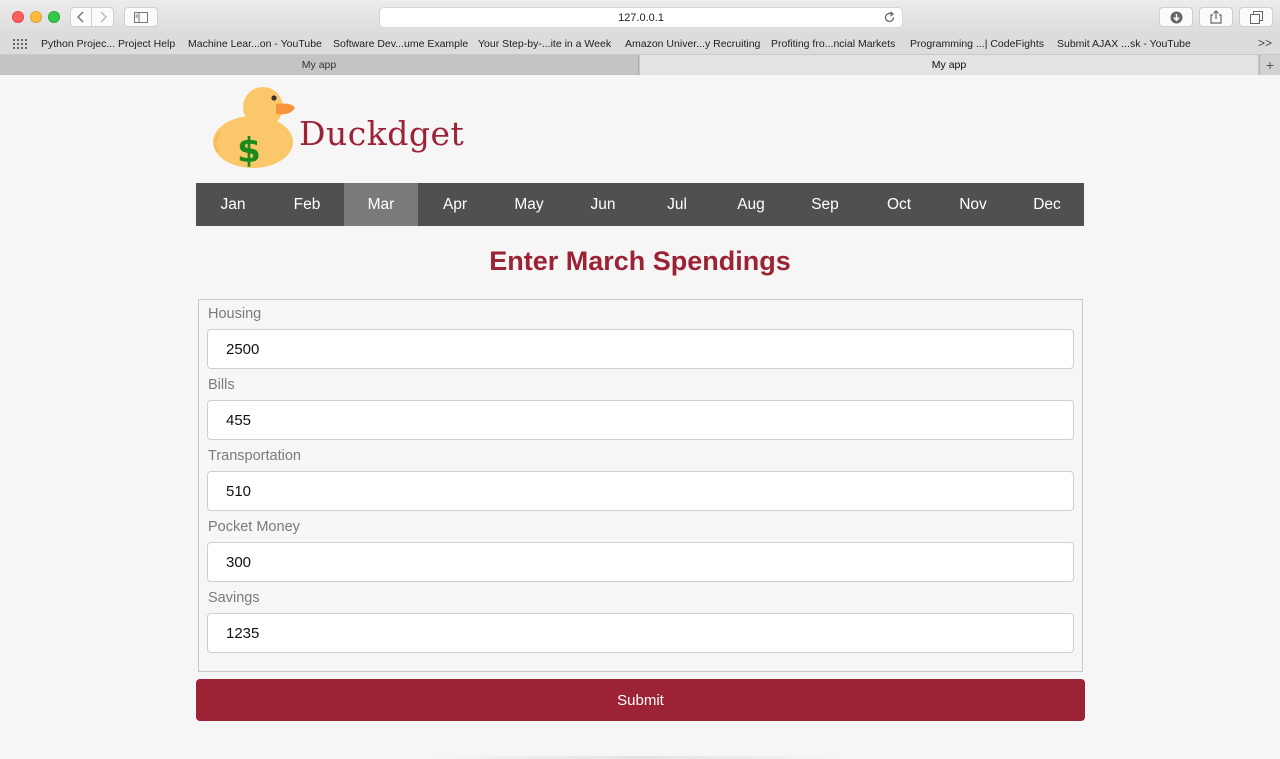 Image resolution: width=1280 pixels, height=759 pixels. I want to click on page-title: Enter March Spendings, so click(640, 261).